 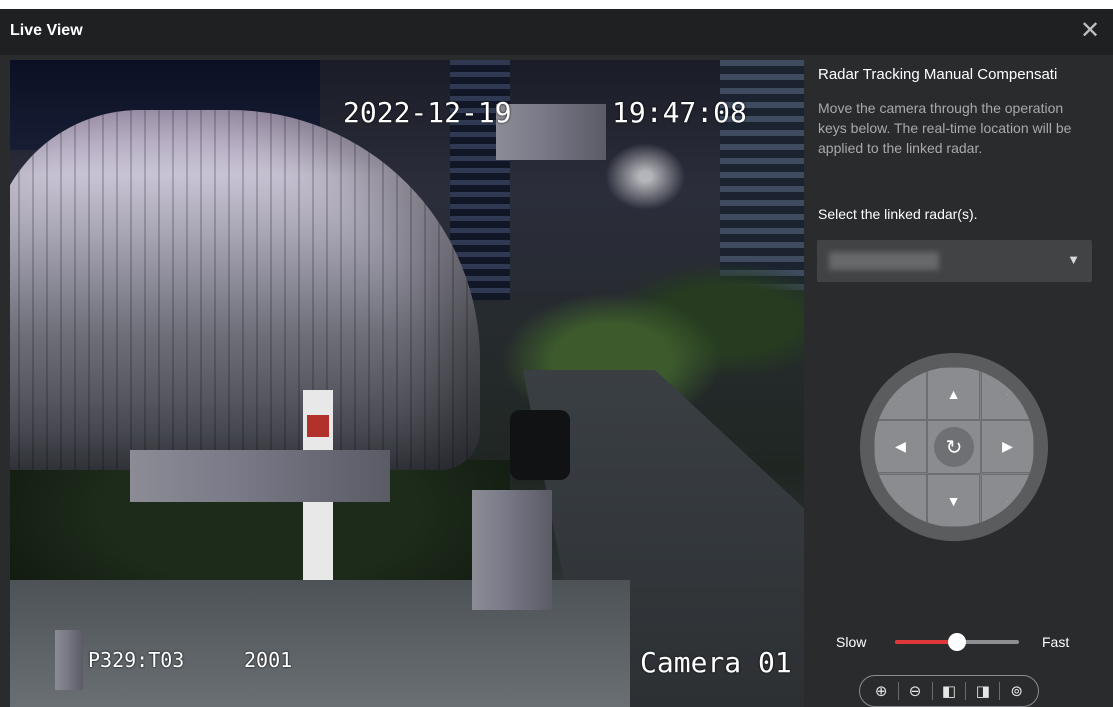 I want to click on focus-near-icon: ◧, so click(x=949, y=691).